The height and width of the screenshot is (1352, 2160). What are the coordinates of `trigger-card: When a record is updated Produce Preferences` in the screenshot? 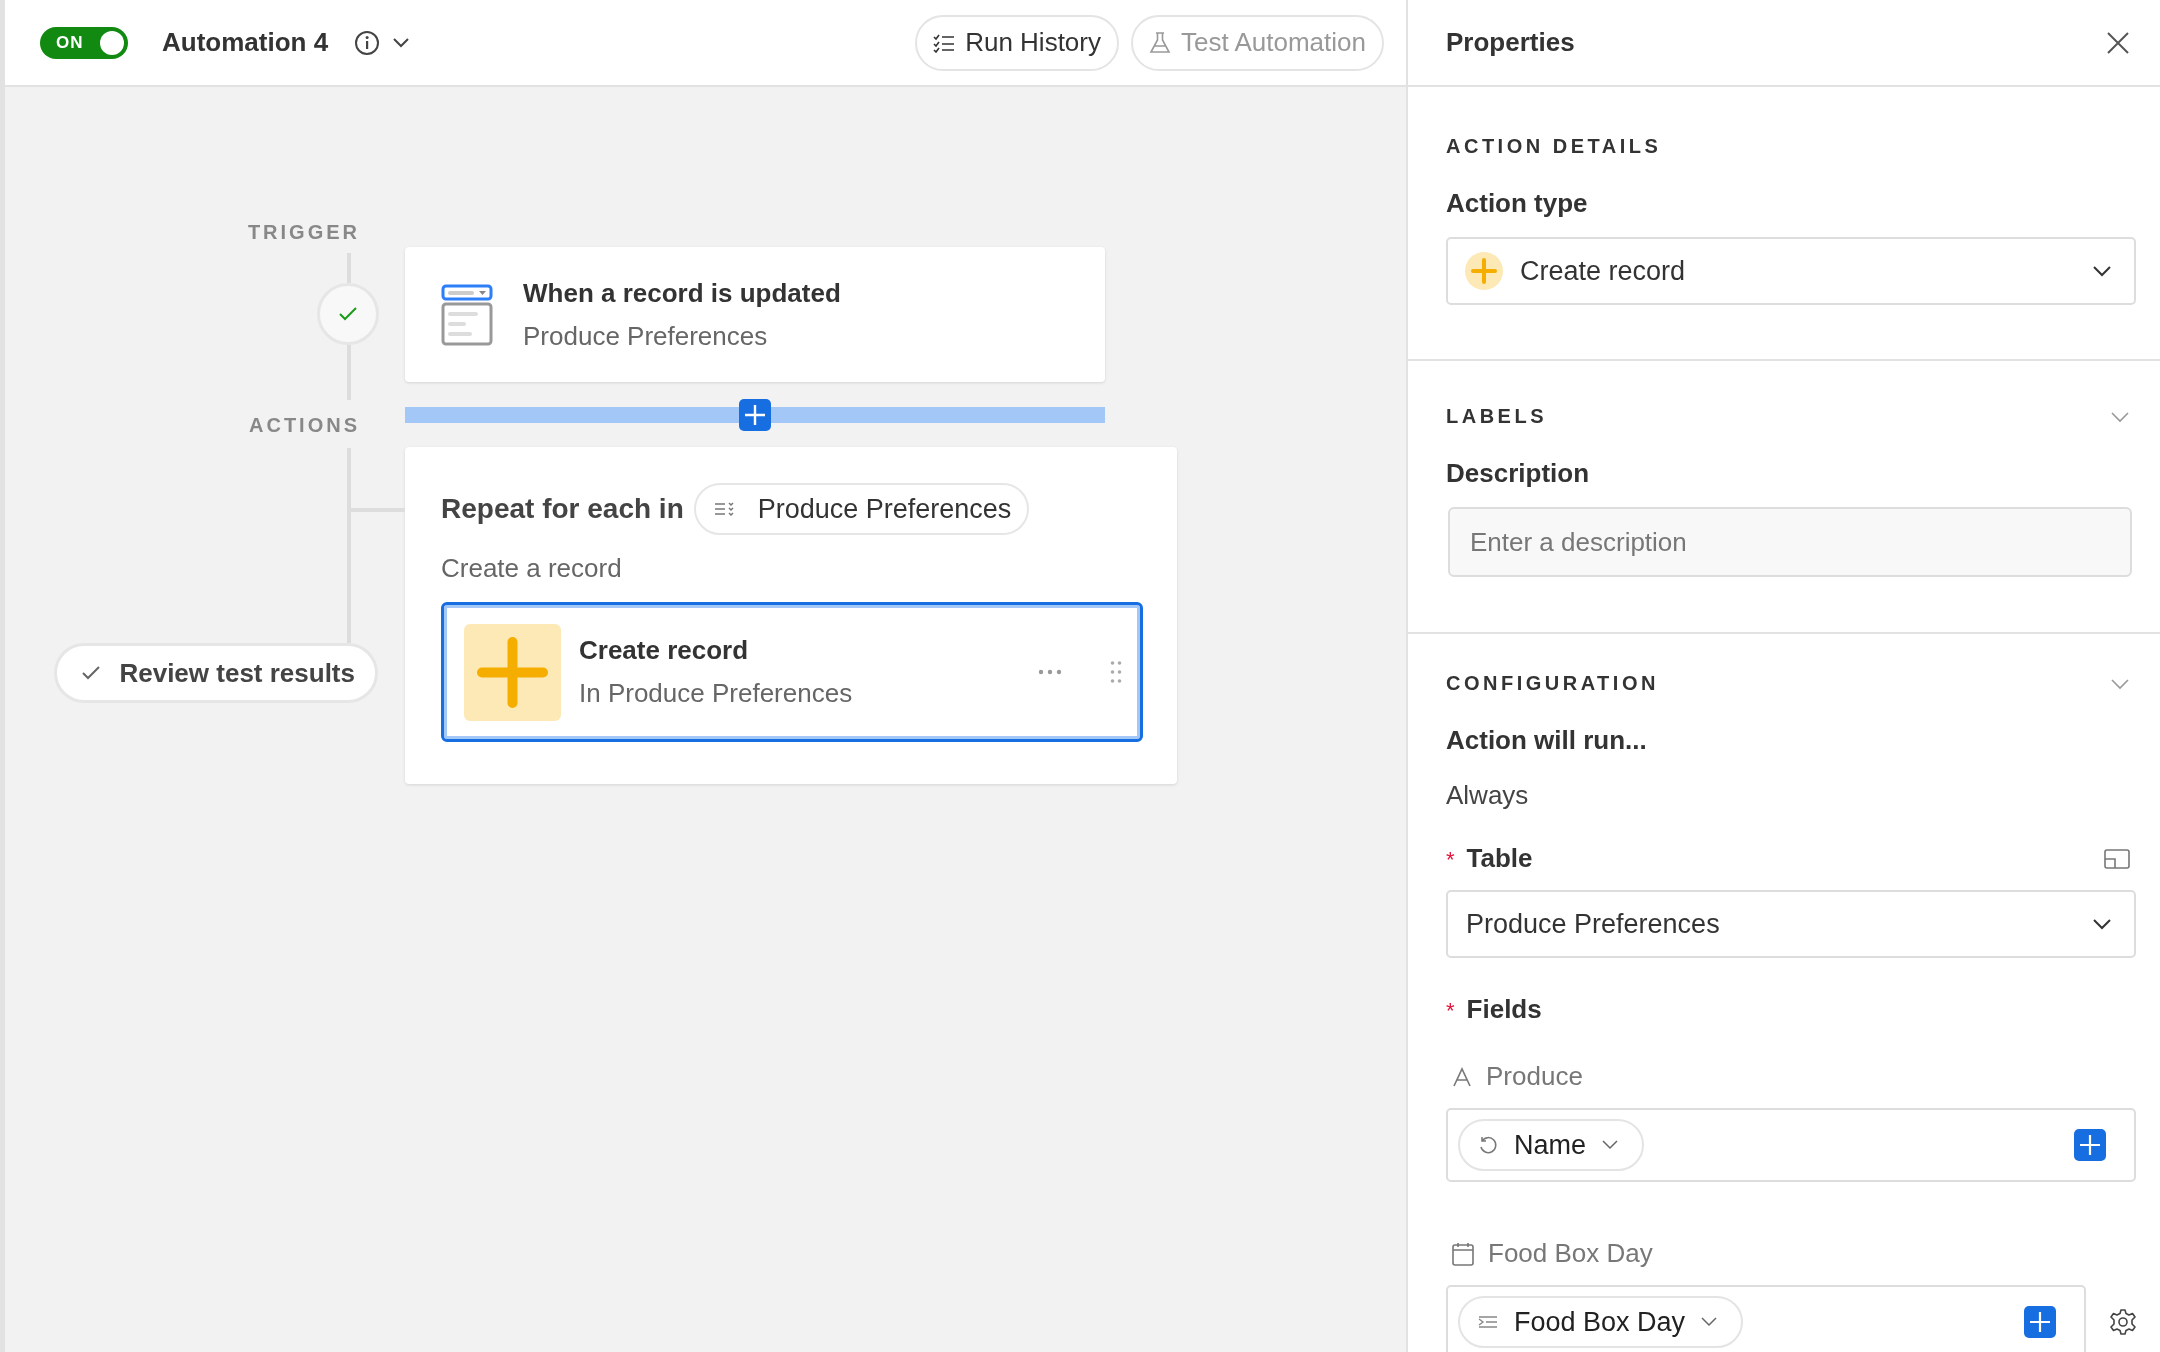 It's located at (755, 314).